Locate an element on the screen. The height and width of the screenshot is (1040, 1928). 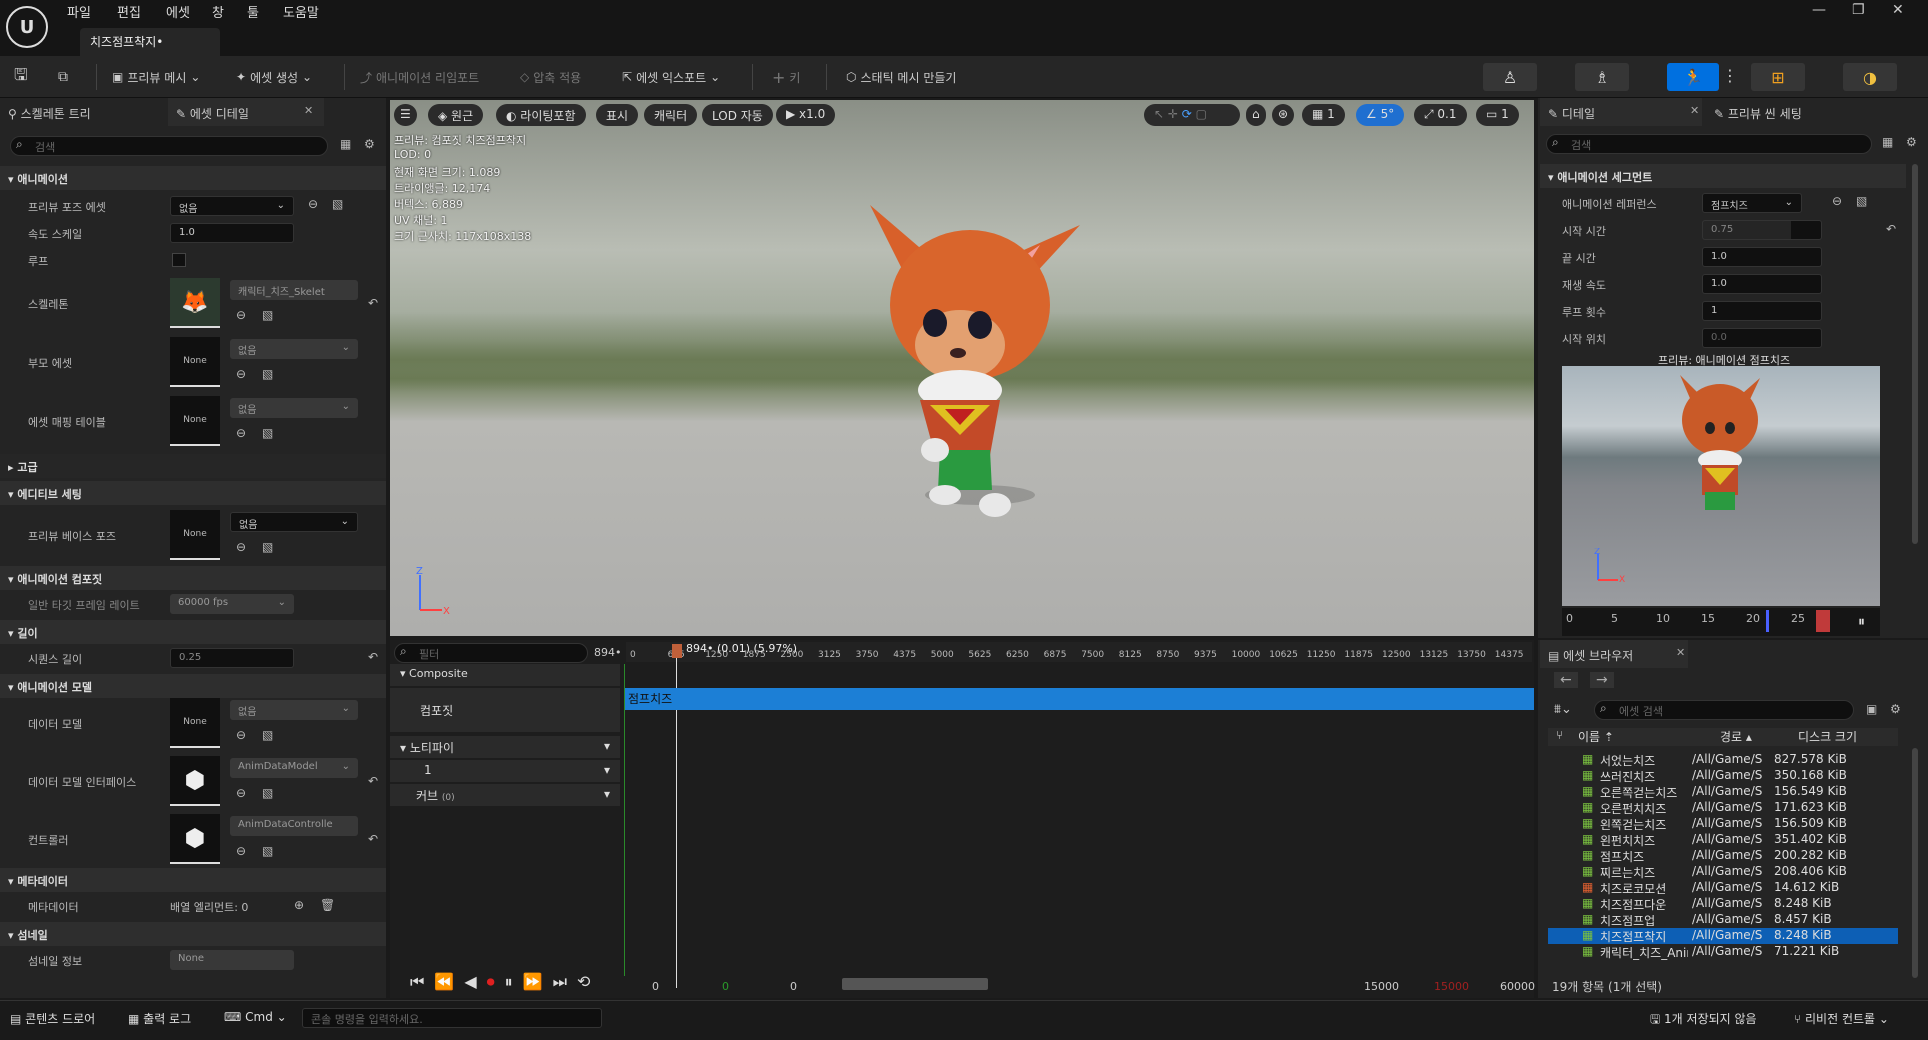
section-thumbnail: ▾ 섬네일 is located at coordinates (193, 934).